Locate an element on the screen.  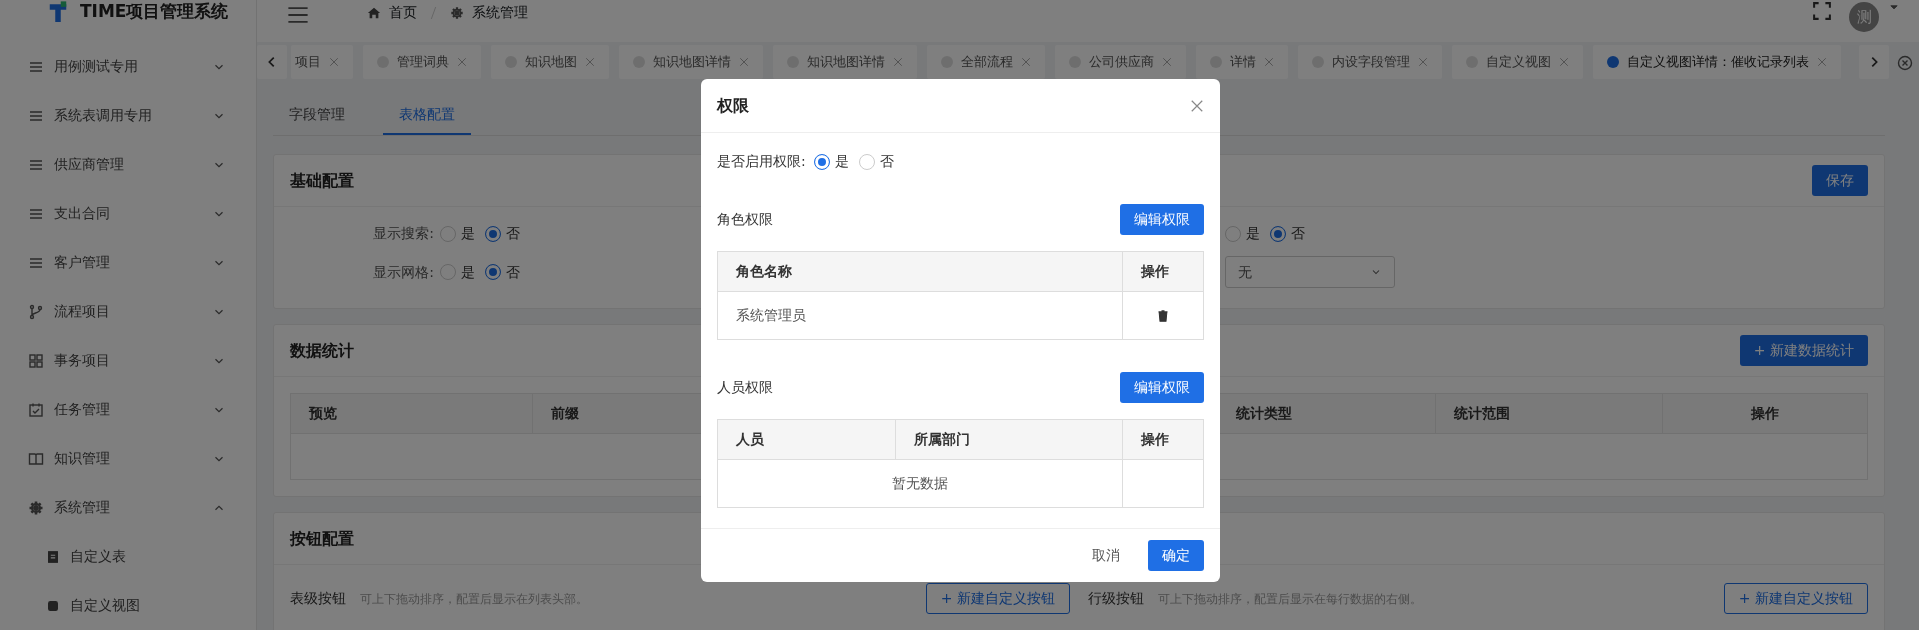
scroll-left-button is located at coordinates (272, 62).